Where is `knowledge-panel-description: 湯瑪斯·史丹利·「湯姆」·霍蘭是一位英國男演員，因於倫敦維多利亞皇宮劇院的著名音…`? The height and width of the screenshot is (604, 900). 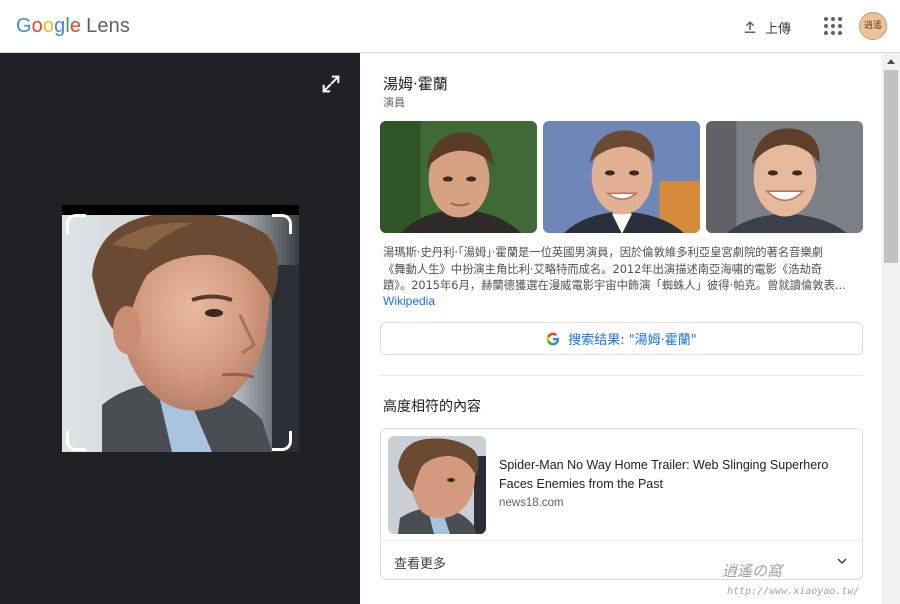 knowledge-panel-description: 湯瑪斯·史丹利·「湯姆」·霍蘭是一位英國男演員，因於倫敦維多利亞皇宮劇院的著名音… is located at coordinates (622, 270).